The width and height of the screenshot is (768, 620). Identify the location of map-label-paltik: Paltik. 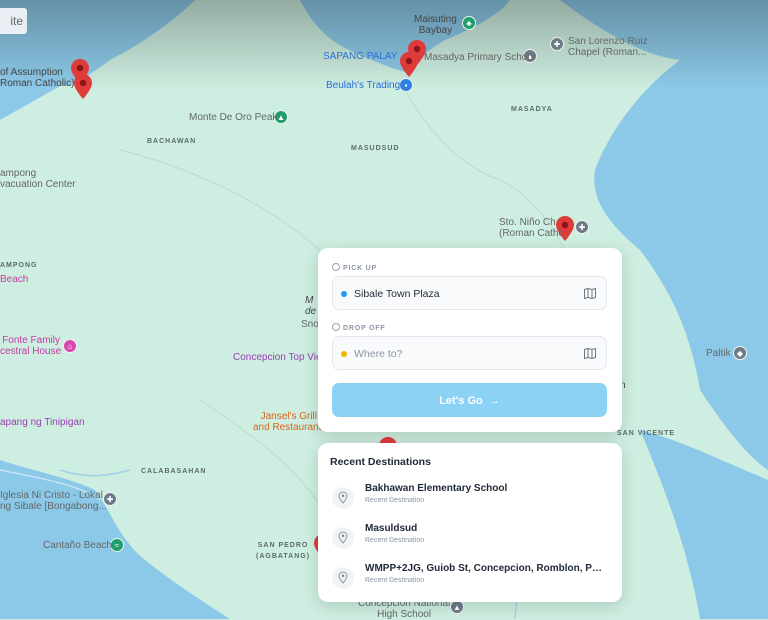
(718, 353).